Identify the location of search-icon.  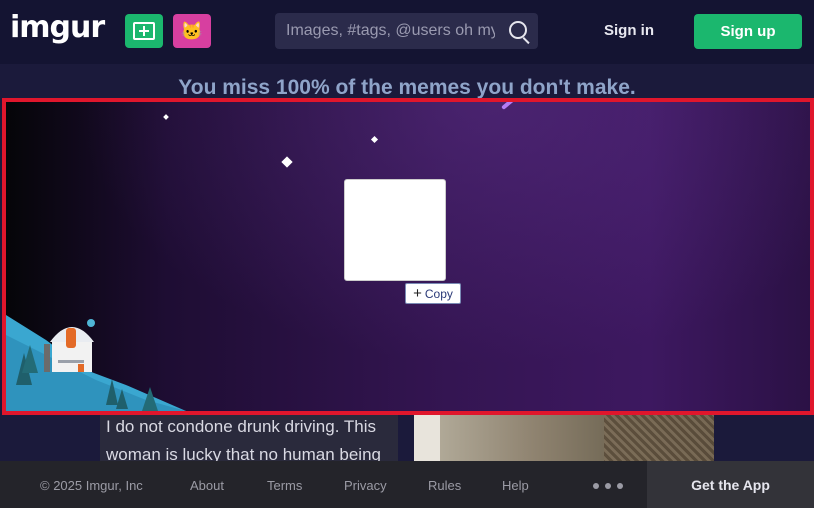
(518, 30).